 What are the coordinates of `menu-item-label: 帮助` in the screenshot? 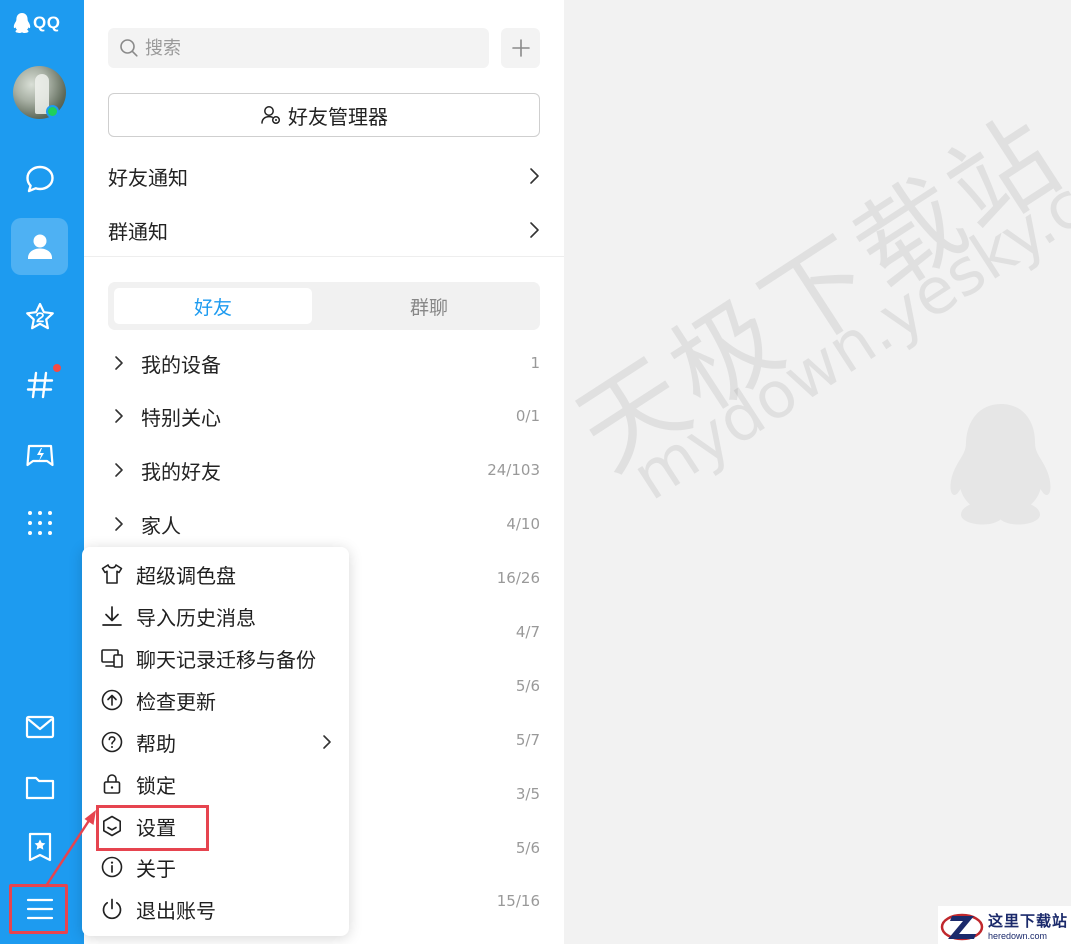 It's located at (156, 743).